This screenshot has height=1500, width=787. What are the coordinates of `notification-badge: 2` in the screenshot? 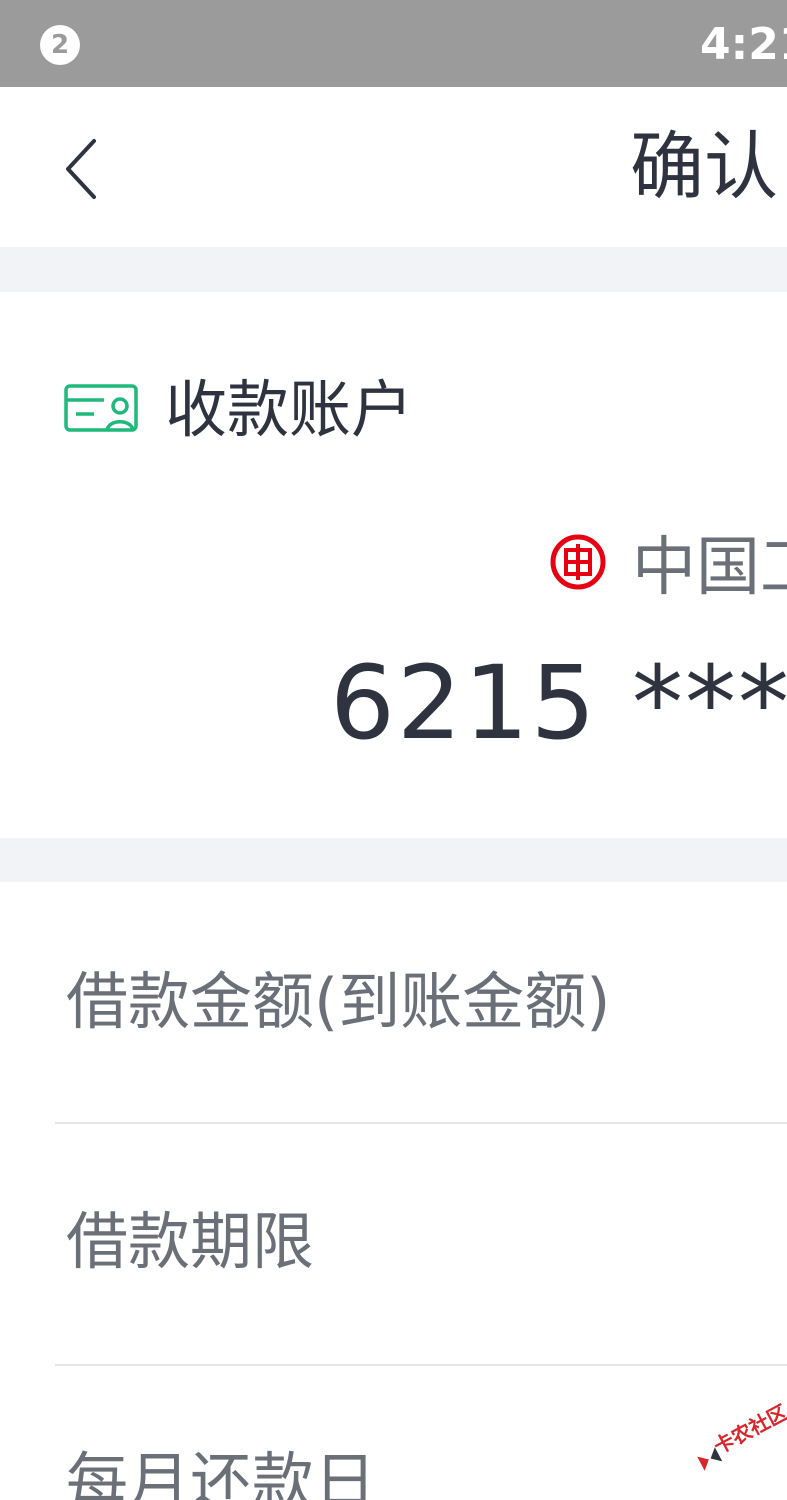 It's located at (60, 45).